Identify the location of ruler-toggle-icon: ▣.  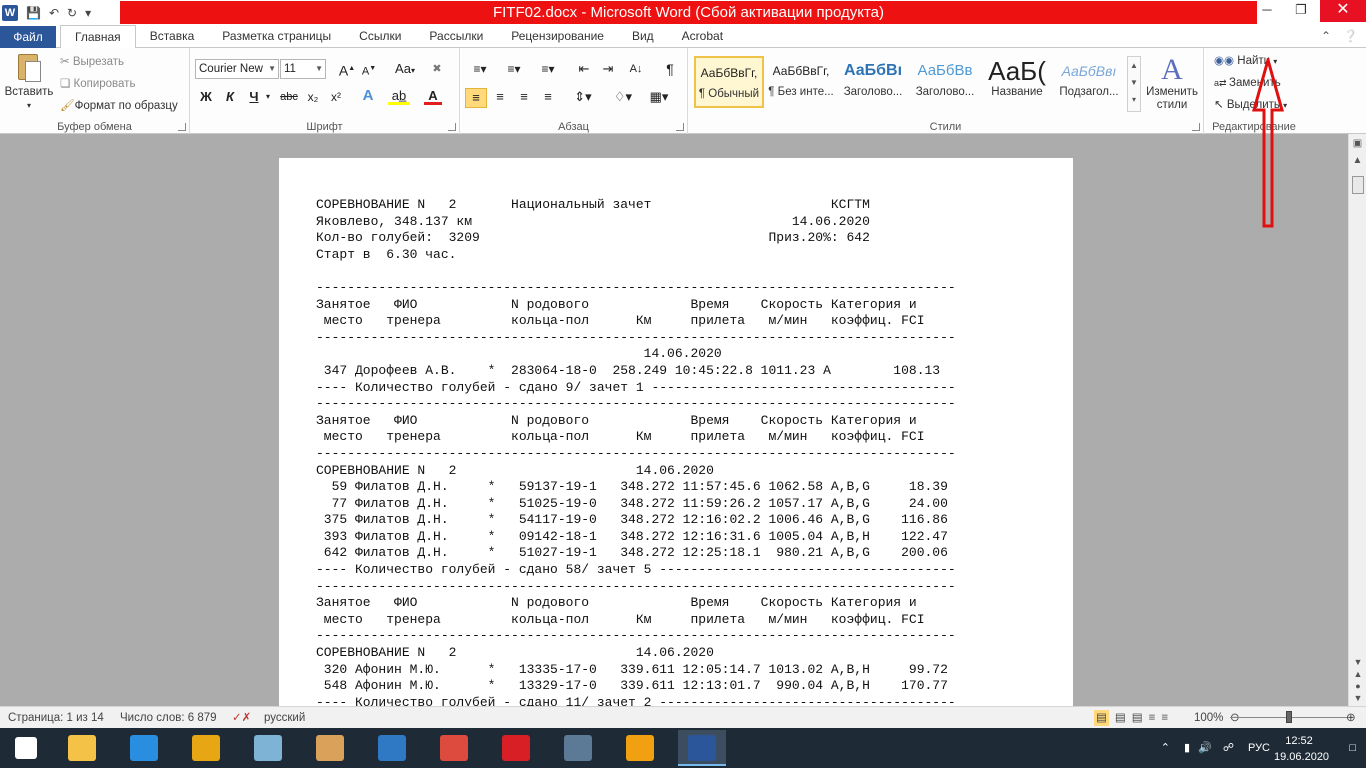
(1358, 144).